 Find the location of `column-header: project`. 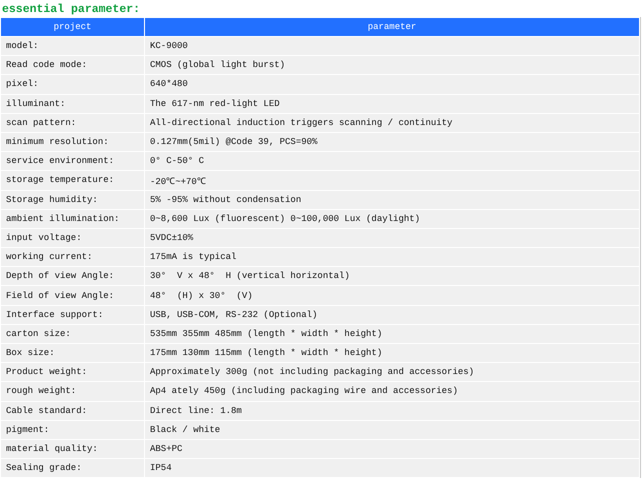

column-header: project is located at coordinates (72, 27).